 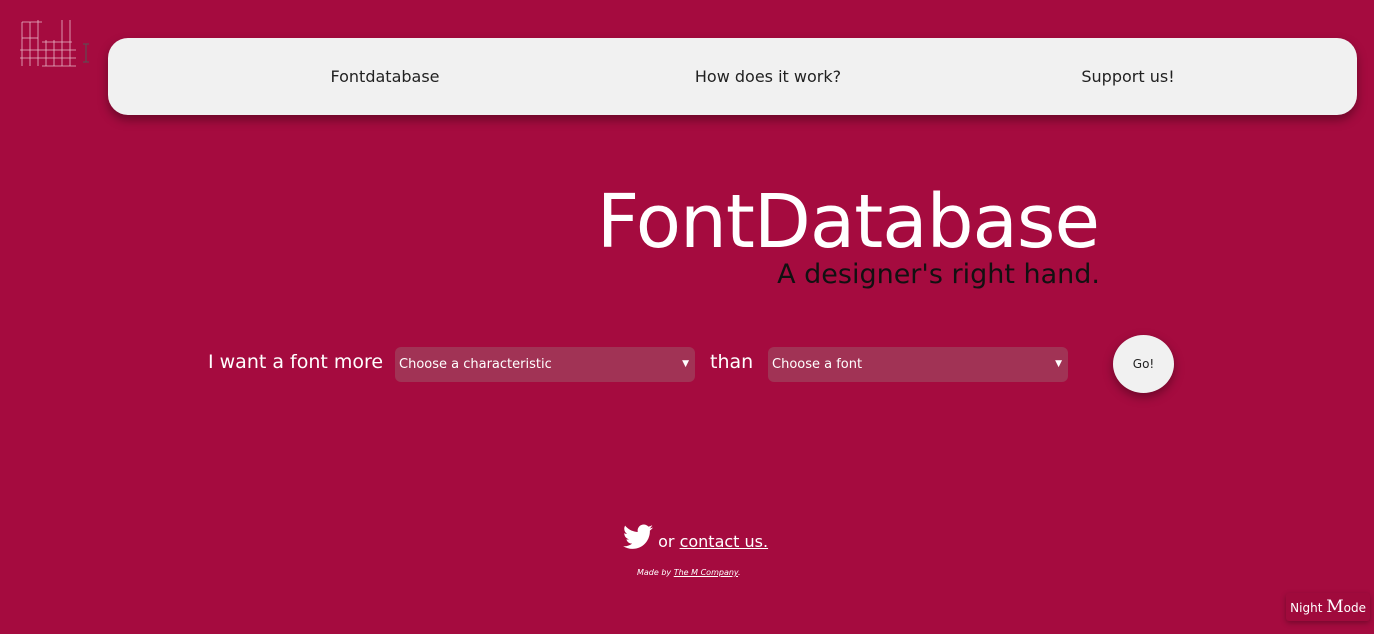 I want to click on font-select-value: Choose a font, so click(x=817, y=364).